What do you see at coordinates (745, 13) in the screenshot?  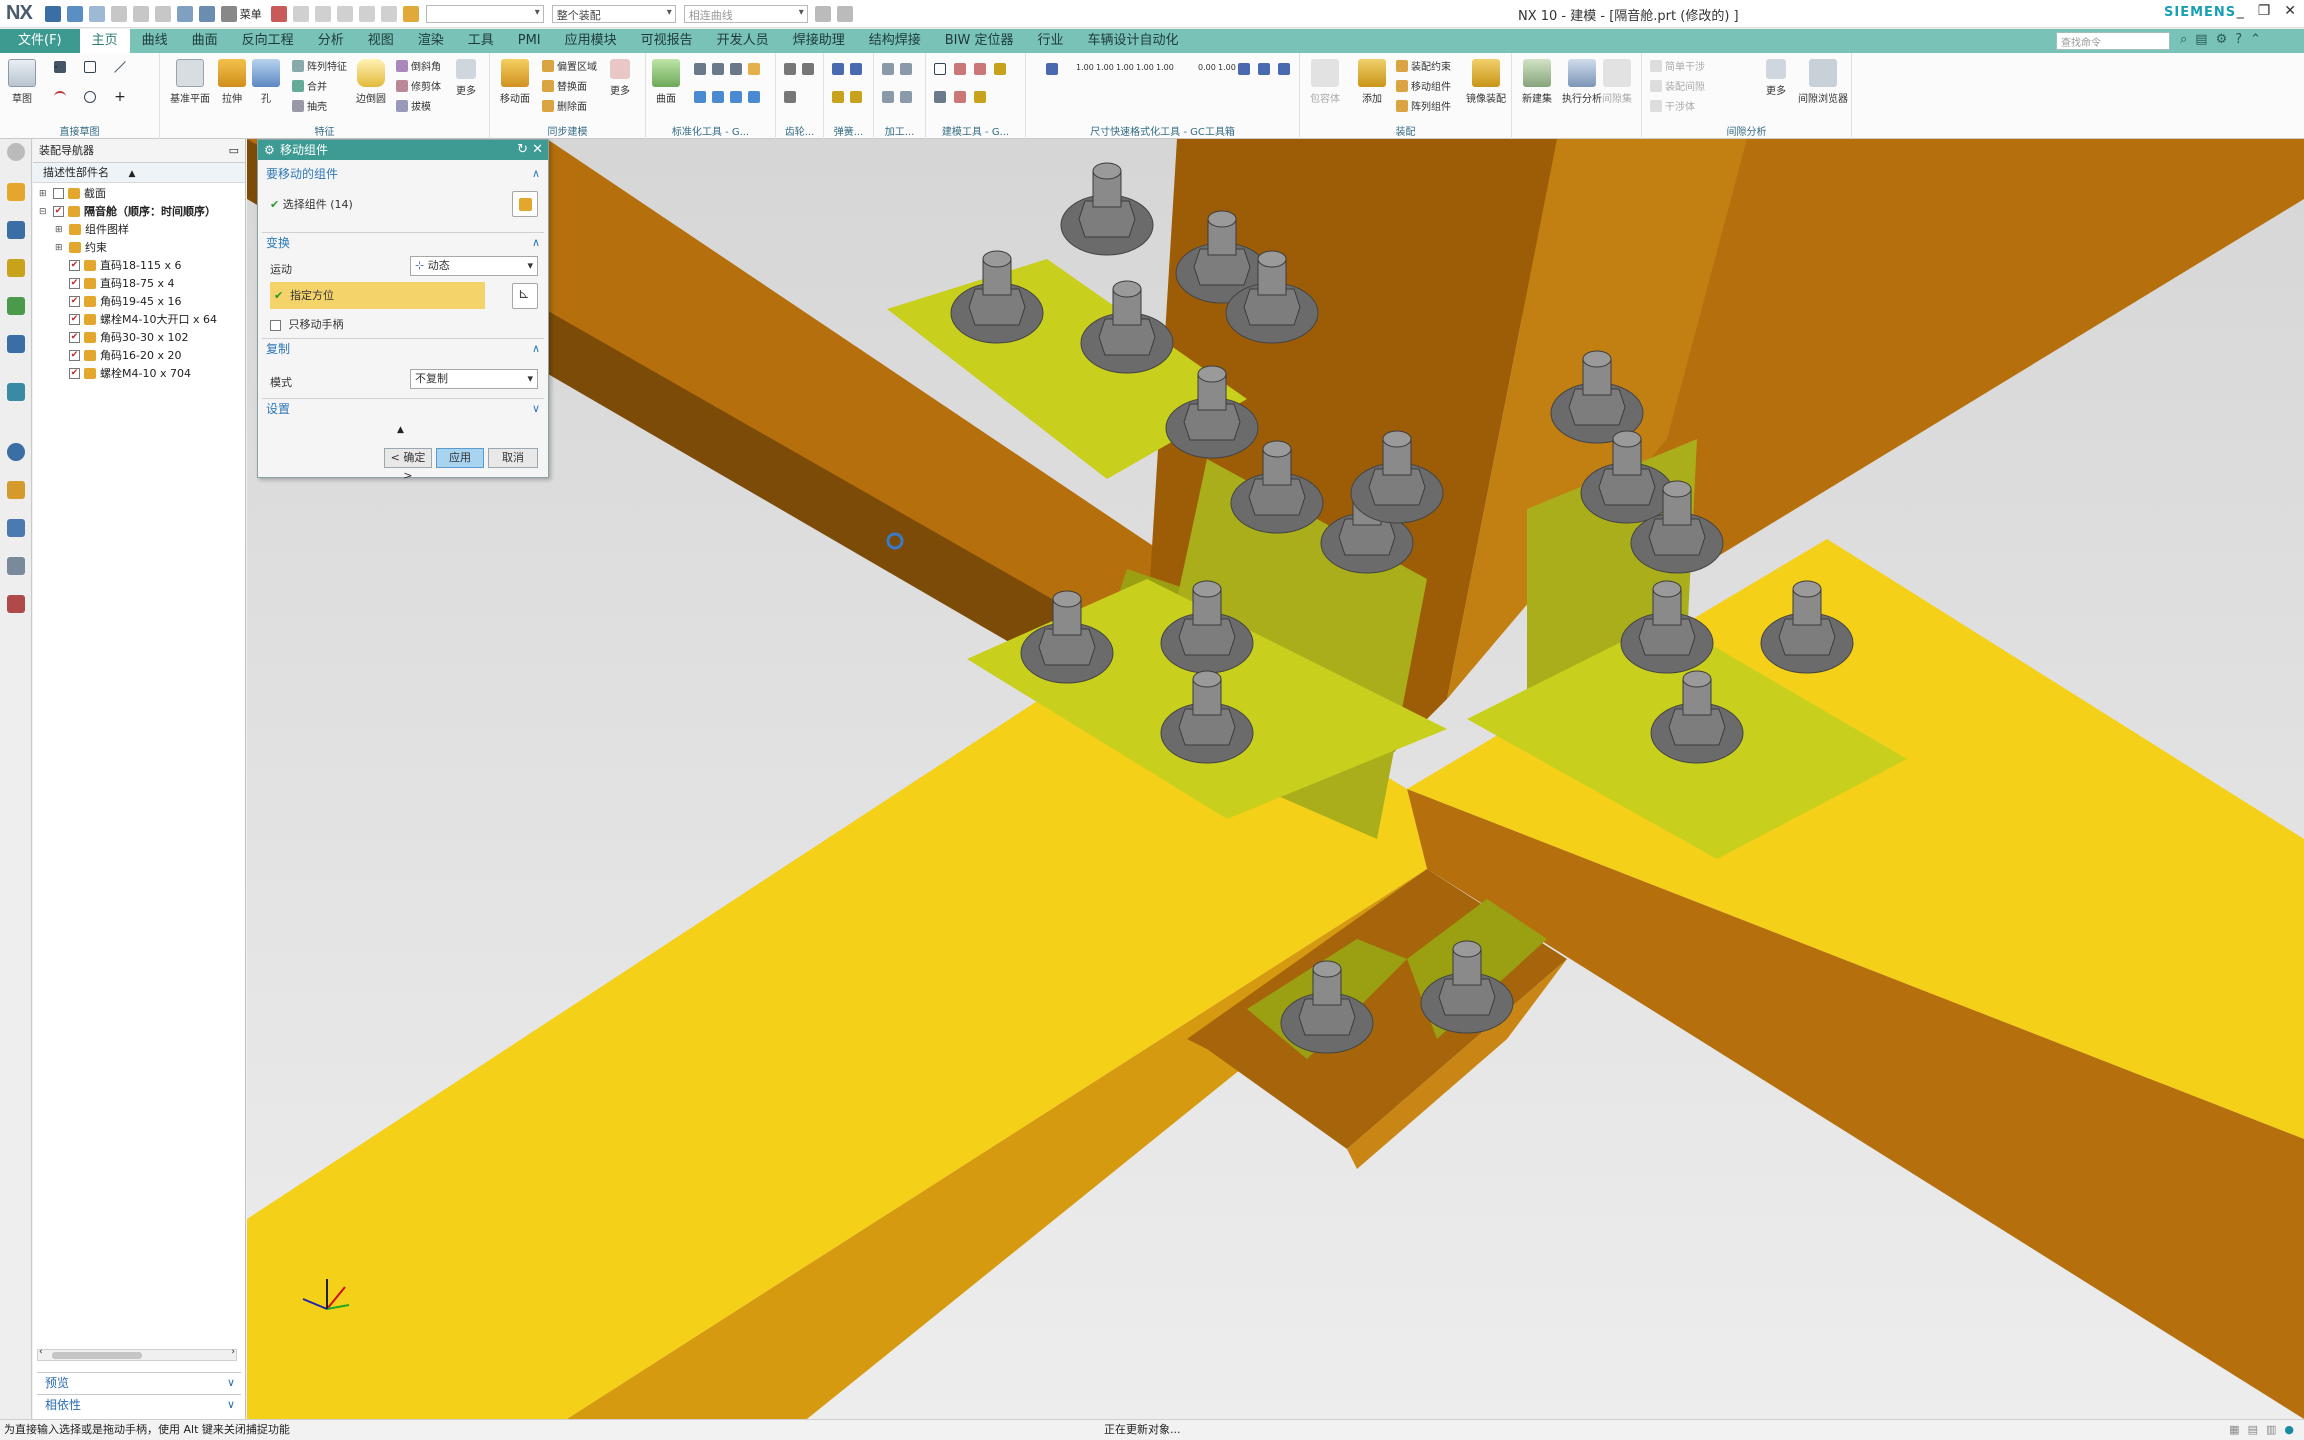 I see `curve-rule-combo: 相连曲线` at bounding box center [745, 13].